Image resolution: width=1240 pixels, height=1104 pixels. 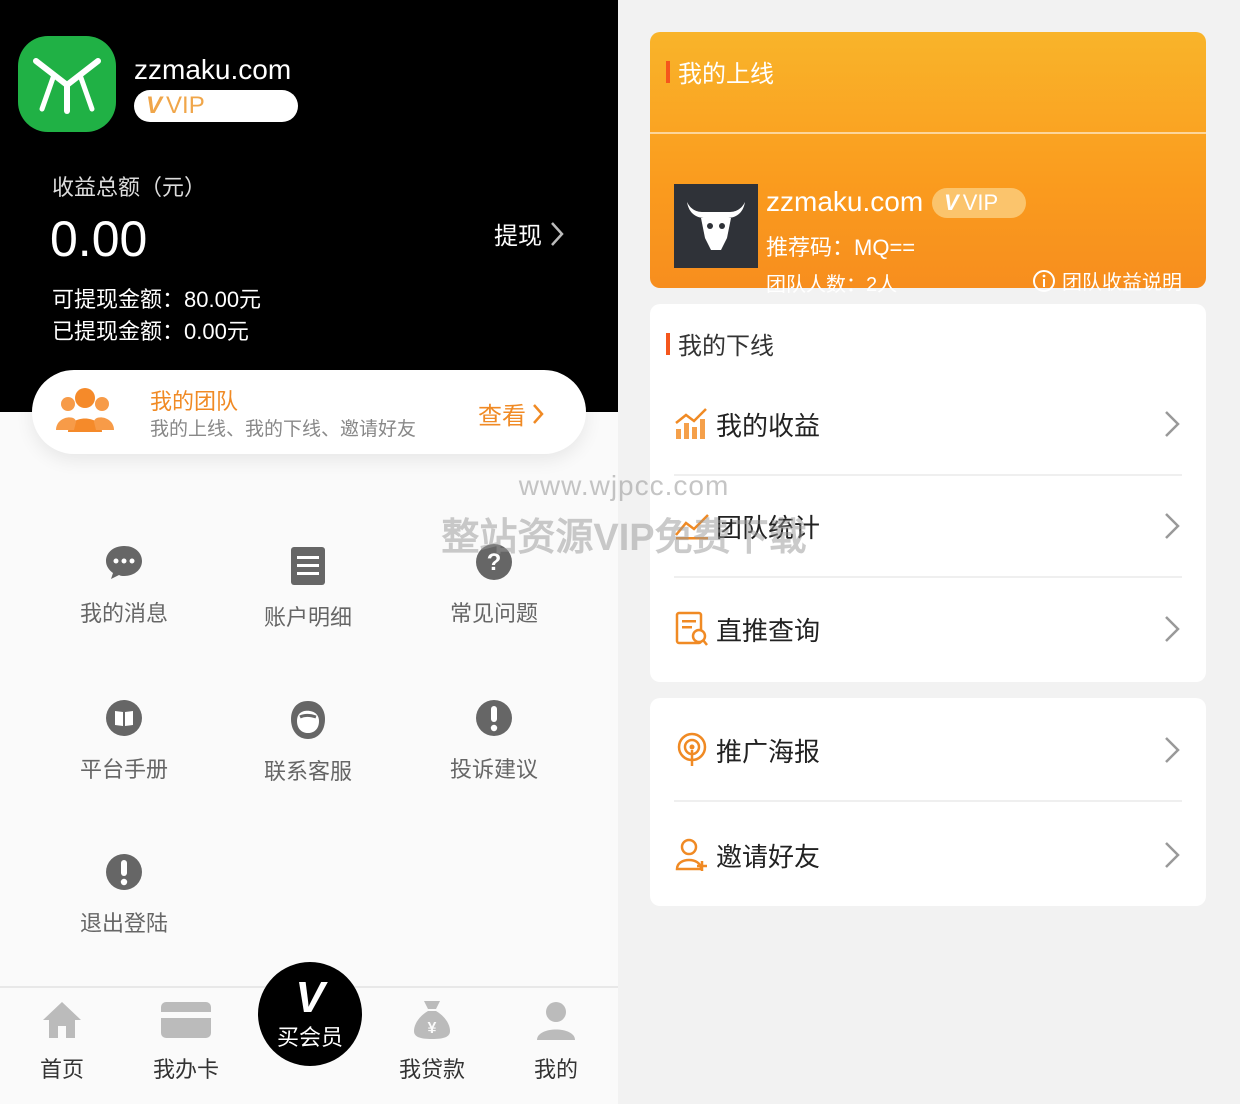 I want to click on tab-home: 首页, so click(x=62, y=1041).